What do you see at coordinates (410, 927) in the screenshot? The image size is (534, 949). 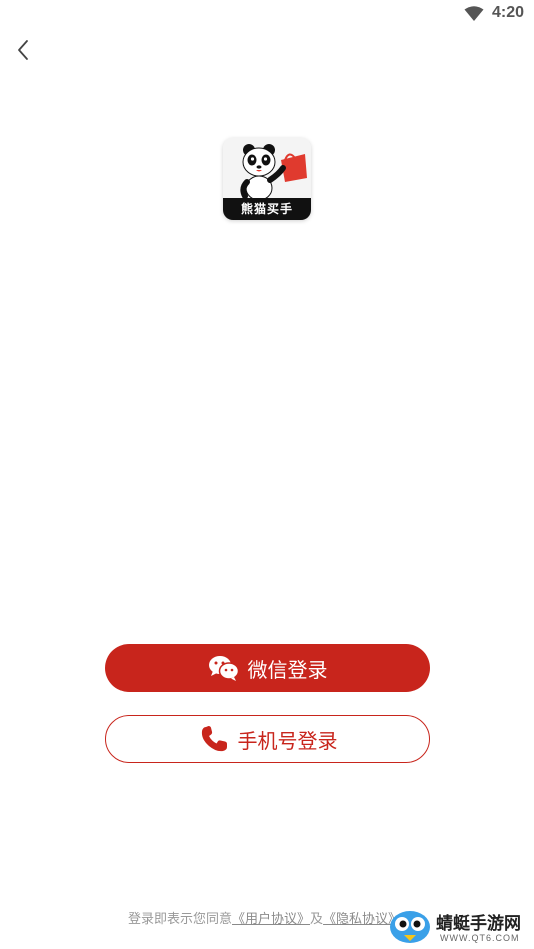 I see `dragonfly-logo-icon` at bounding box center [410, 927].